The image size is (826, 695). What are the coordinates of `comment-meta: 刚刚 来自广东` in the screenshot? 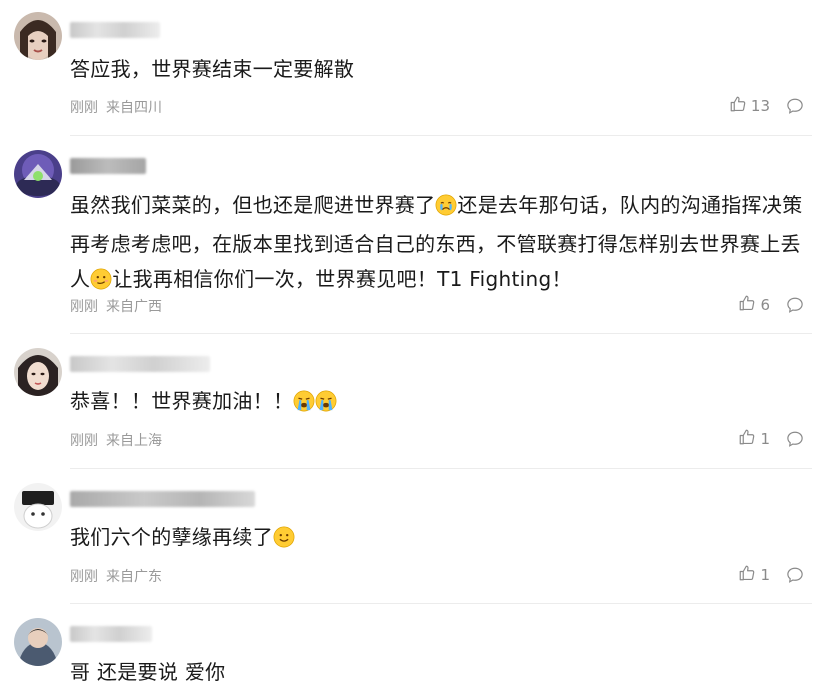 It's located at (116, 576).